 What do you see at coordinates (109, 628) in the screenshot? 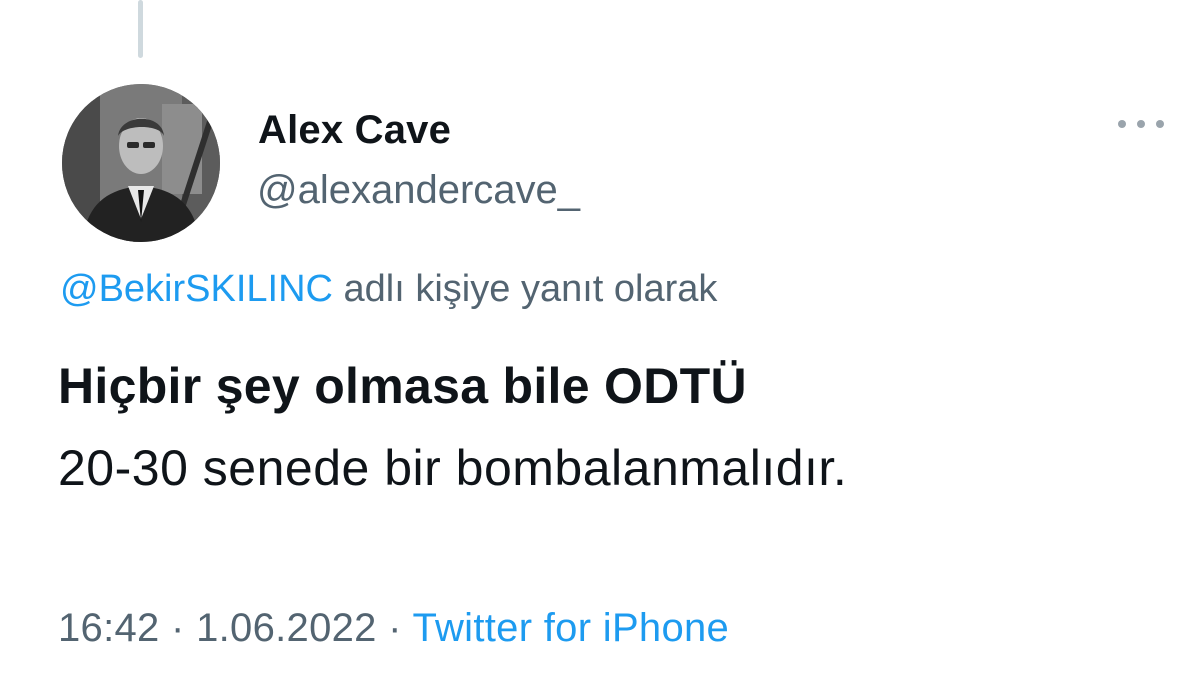
I see `tweet-time: 16:42` at bounding box center [109, 628].